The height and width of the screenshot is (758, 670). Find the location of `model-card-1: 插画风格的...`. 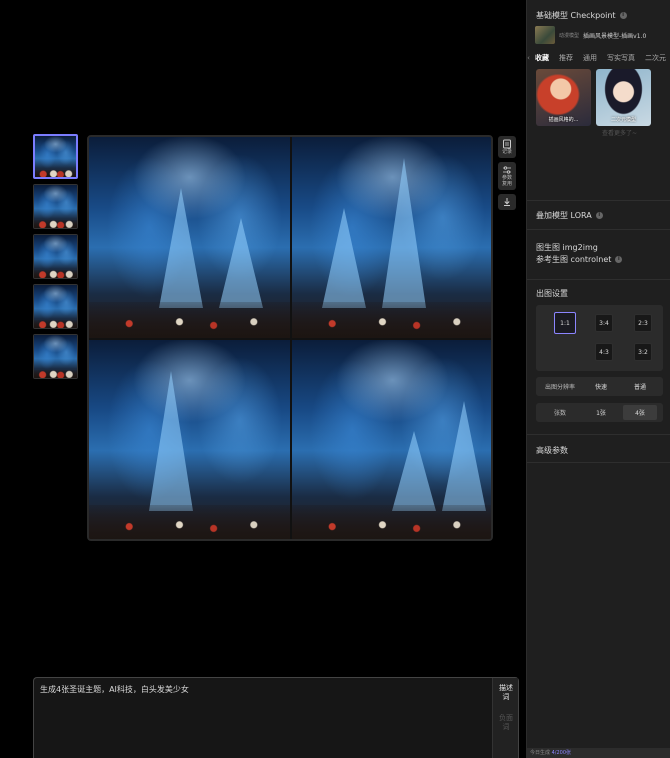

model-card-1: 插画风格的... is located at coordinates (563, 97).